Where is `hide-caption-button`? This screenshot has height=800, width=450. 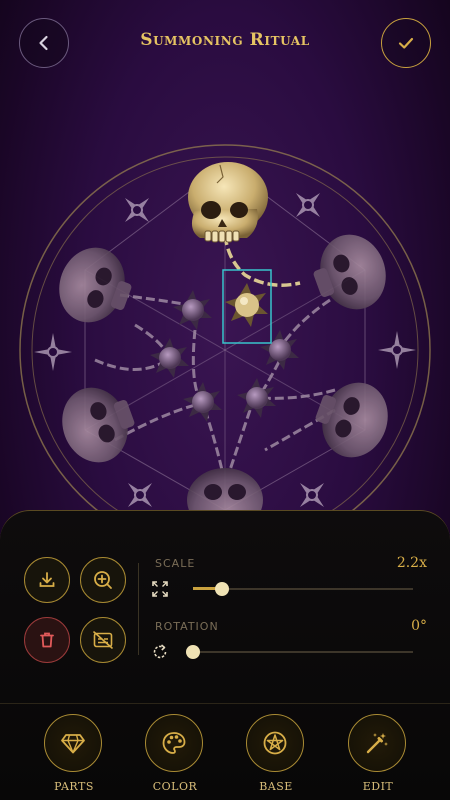 hide-caption-button is located at coordinates (103, 640).